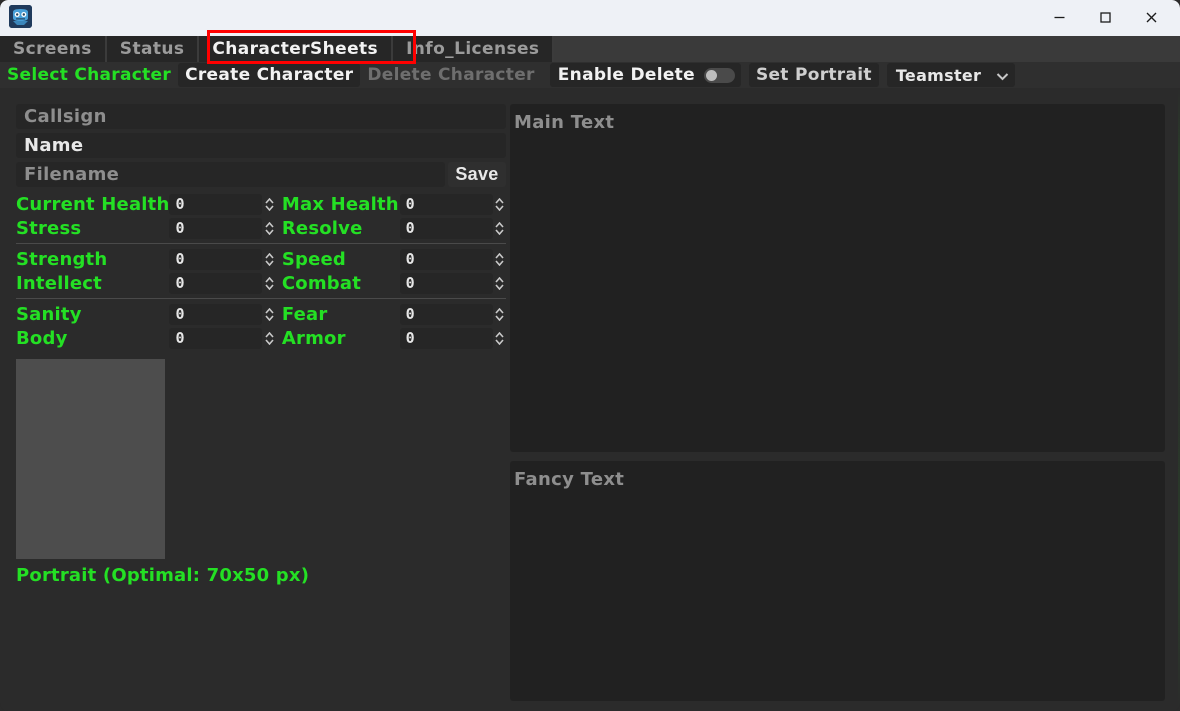 The height and width of the screenshot is (711, 1180). What do you see at coordinates (216, 338) in the screenshot?
I see `stat-input-body: 0` at bounding box center [216, 338].